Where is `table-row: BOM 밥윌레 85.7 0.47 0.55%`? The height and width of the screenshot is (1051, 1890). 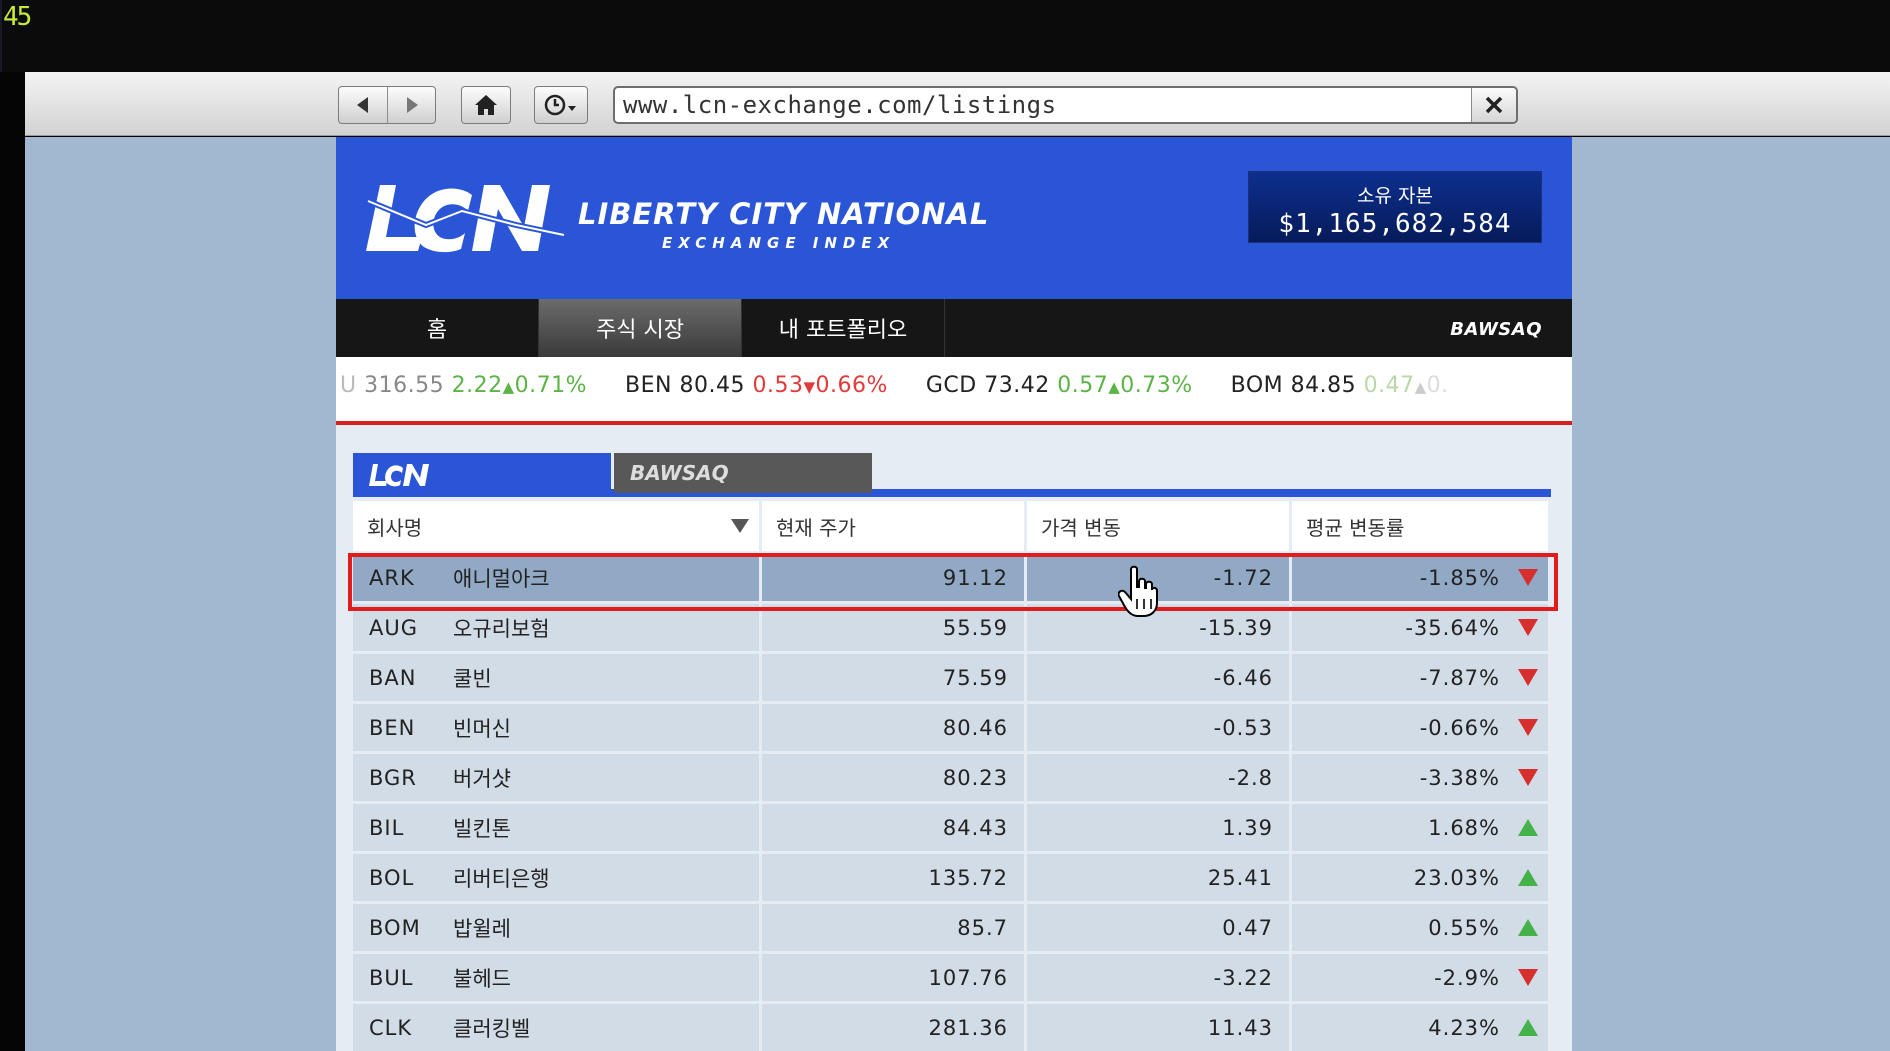
table-row: BOM 밥윌레 85.7 0.47 0.55% is located at coordinates (952, 927).